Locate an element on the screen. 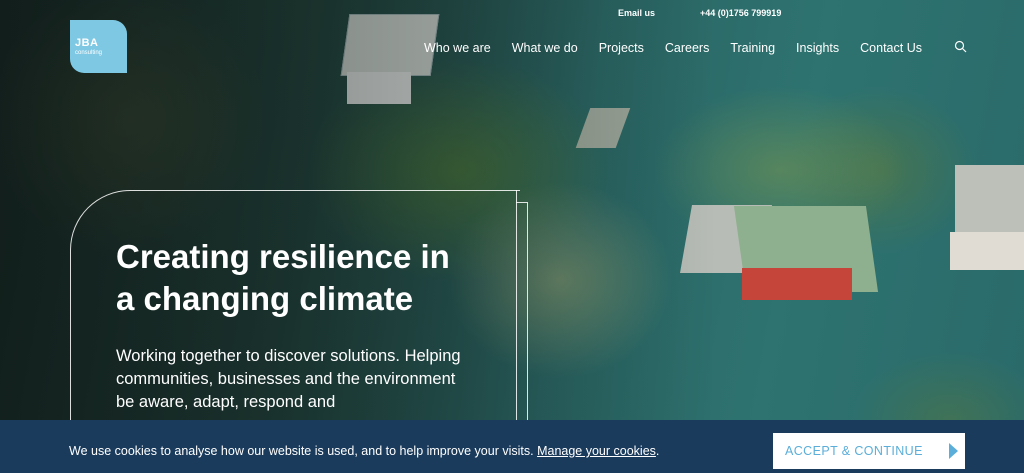  cookie-period: . is located at coordinates (657, 451).